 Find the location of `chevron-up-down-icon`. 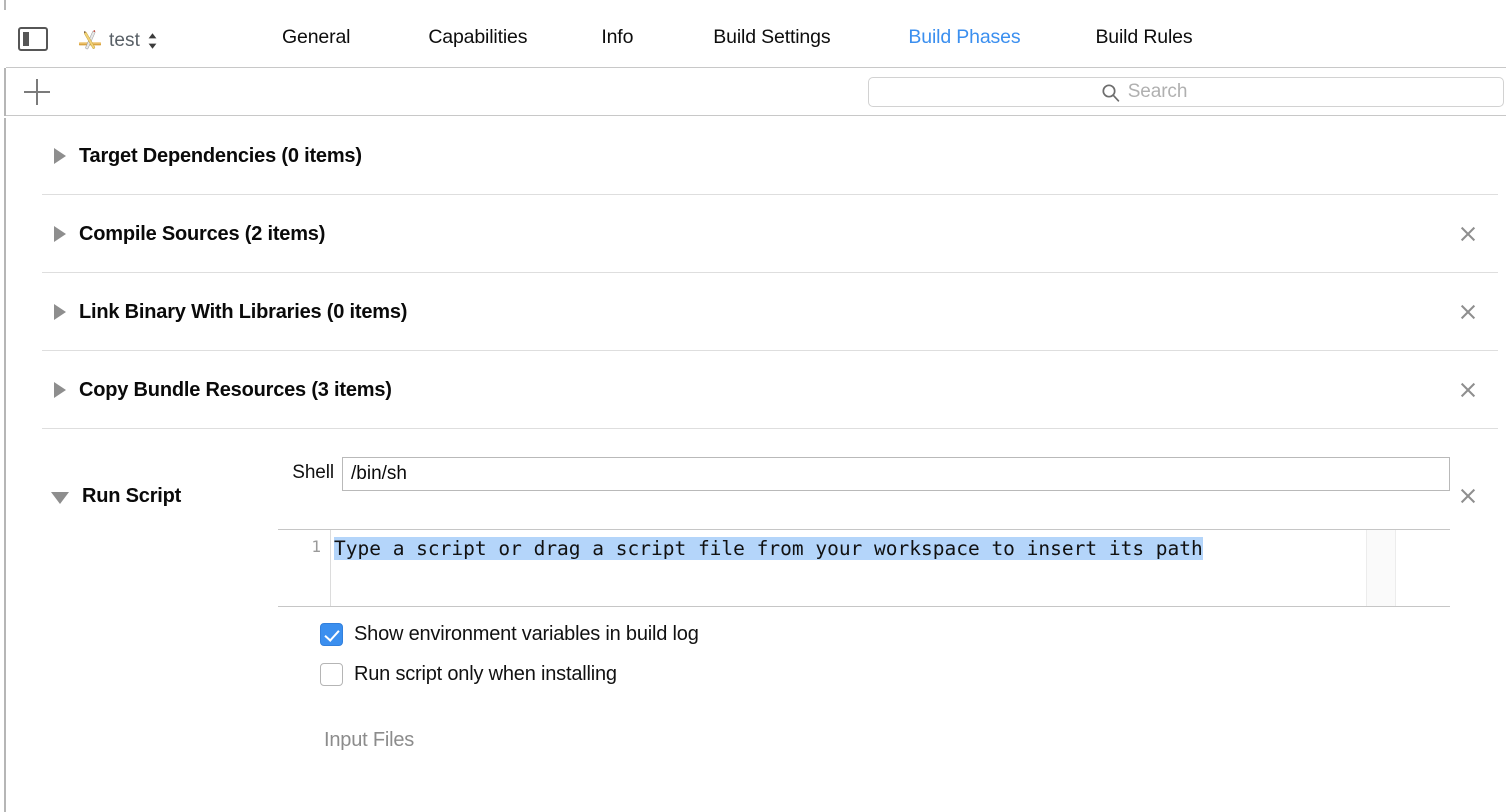

chevron-up-down-icon is located at coordinates (152, 41).